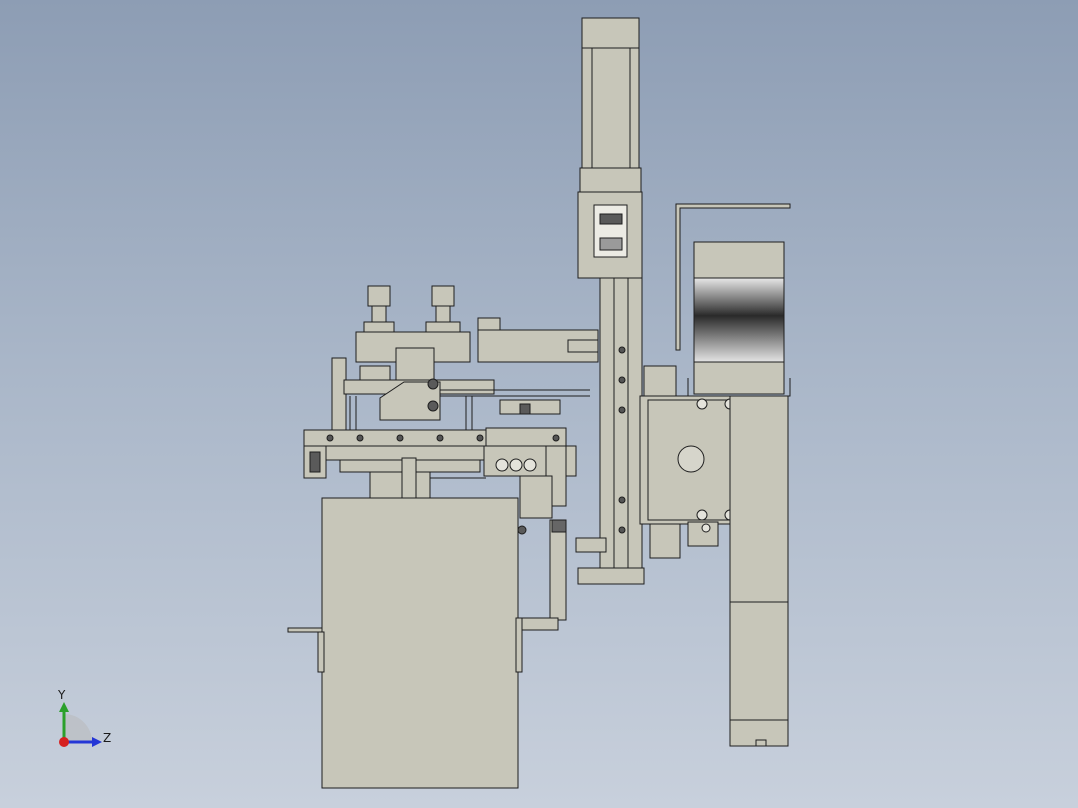  What do you see at coordinates (64, 742) in the screenshot?
I see `x-axis-dot` at bounding box center [64, 742].